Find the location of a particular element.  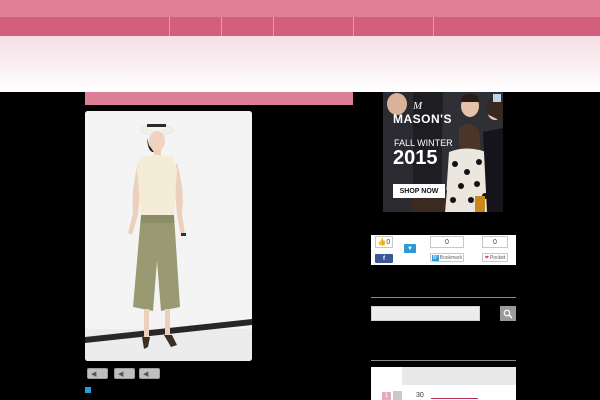

pager-prev-button: ◀ is located at coordinates (97, 373).